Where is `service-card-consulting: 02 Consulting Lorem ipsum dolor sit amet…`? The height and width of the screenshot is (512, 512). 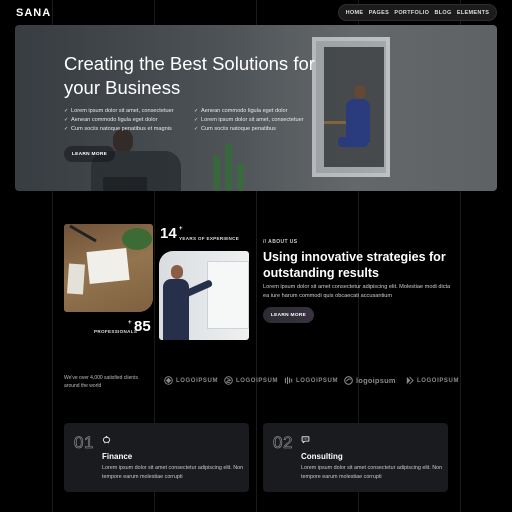
service-card-consulting: 02 Consulting Lorem ipsum dolor sit amet… is located at coordinates (355, 457).